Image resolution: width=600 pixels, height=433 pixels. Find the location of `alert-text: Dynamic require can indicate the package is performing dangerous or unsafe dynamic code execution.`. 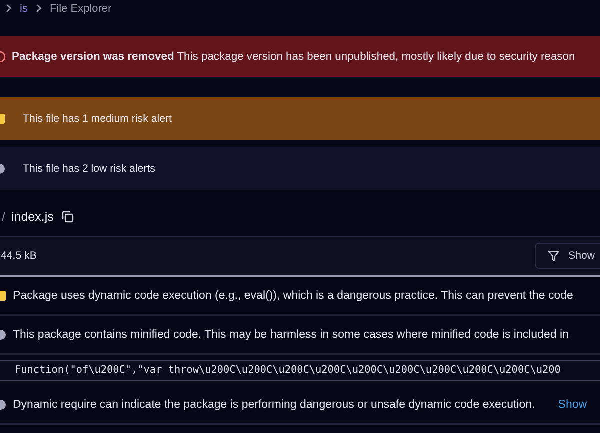

alert-text: Dynamic require can indicate the package is performing dangerous or unsafe dynamic code execution. is located at coordinates (274, 404).